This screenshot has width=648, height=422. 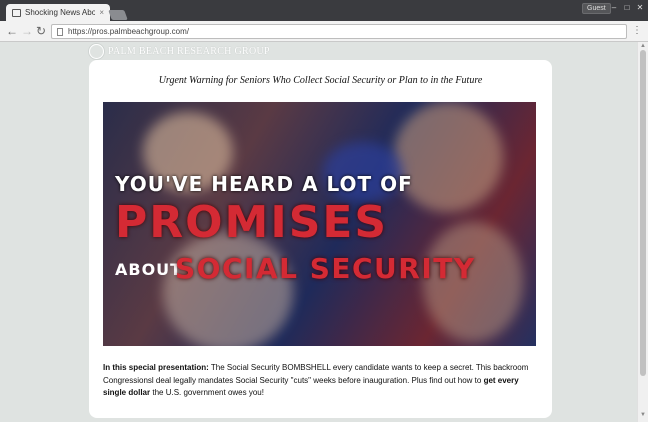 What do you see at coordinates (41, 31) in the screenshot?
I see `reload-icon: ↻` at bounding box center [41, 31].